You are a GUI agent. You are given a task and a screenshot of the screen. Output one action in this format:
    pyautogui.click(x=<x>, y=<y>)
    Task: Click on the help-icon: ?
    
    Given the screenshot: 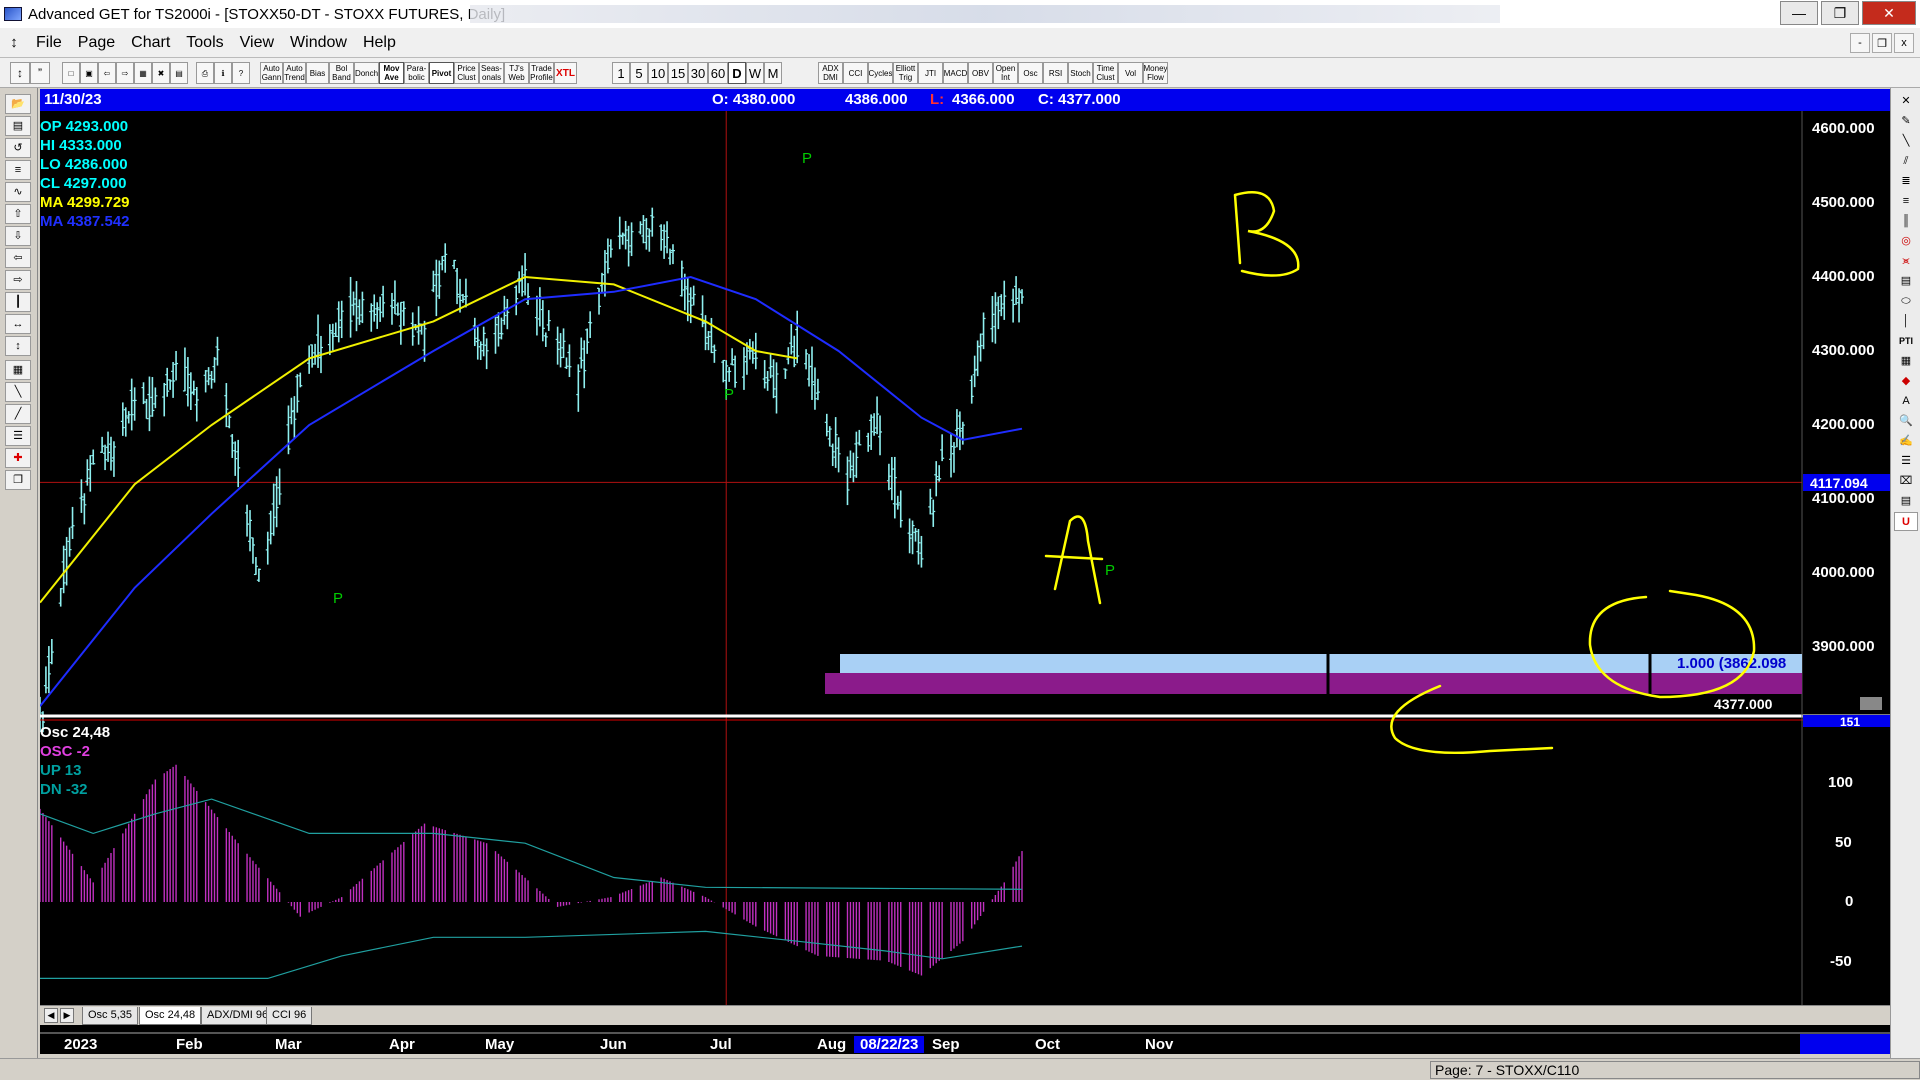 What is the action you would take?
    pyautogui.click(x=241, y=73)
    